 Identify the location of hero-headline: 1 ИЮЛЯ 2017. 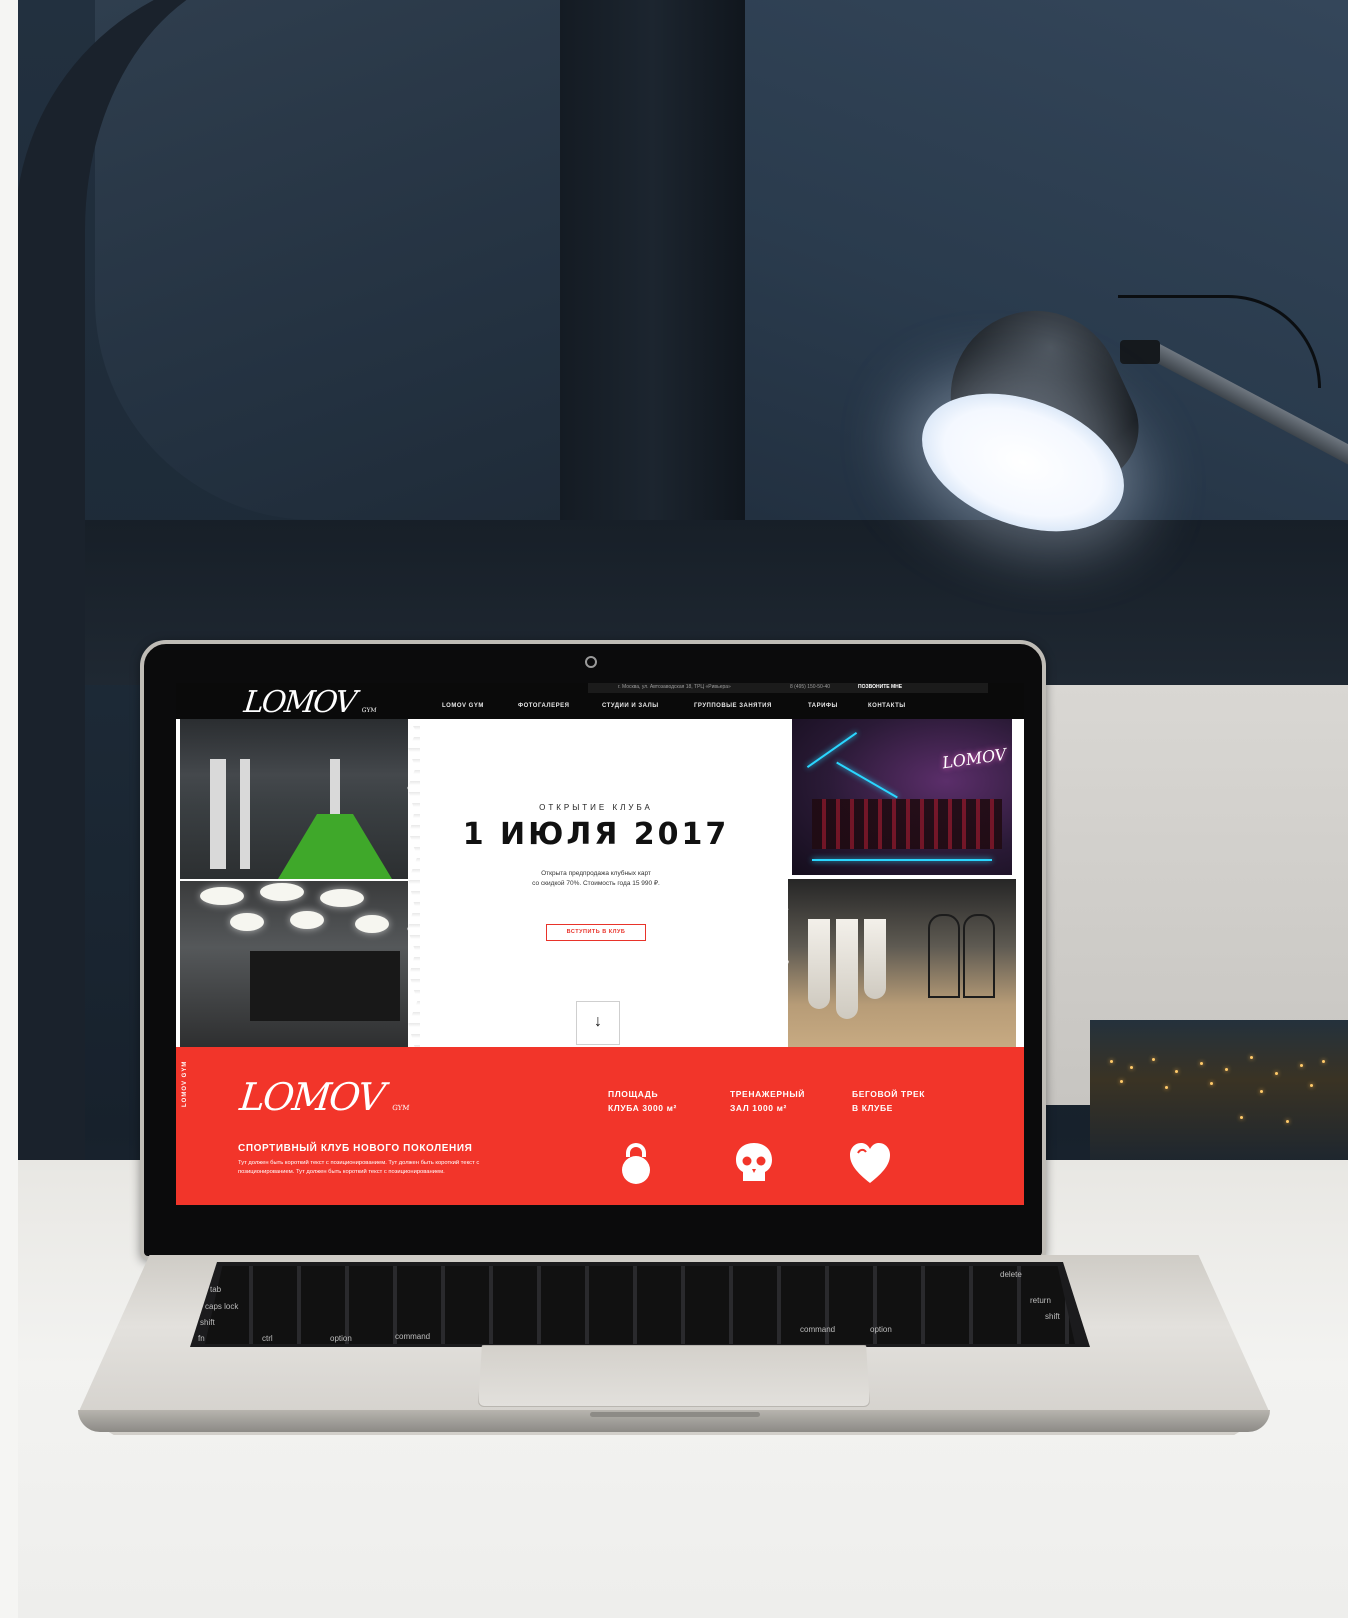
(596, 834).